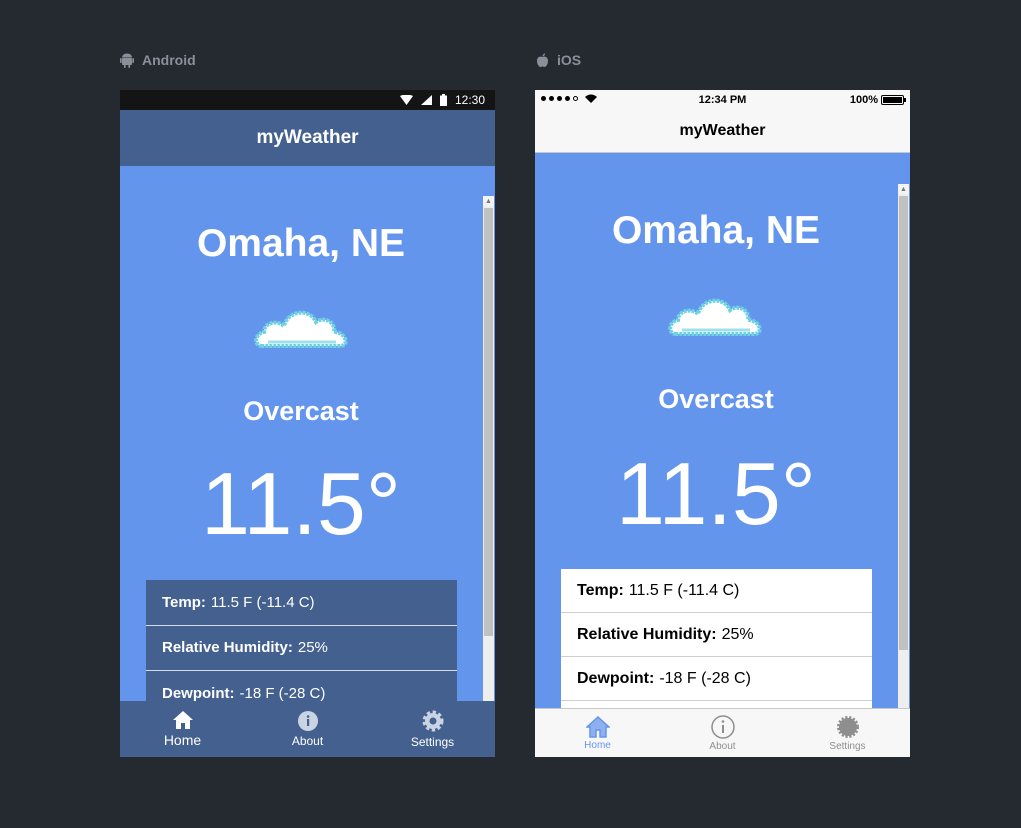  What do you see at coordinates (406, 100) in the screenshot?
I see `wifi-icon` at bounding box center [406, 100].